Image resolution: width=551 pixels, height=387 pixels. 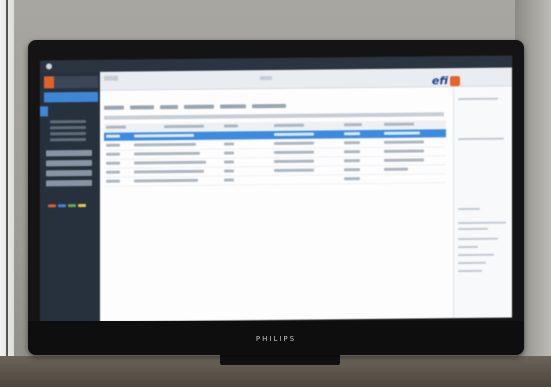 I want to click on details-panel, so click(x=482, y=203).